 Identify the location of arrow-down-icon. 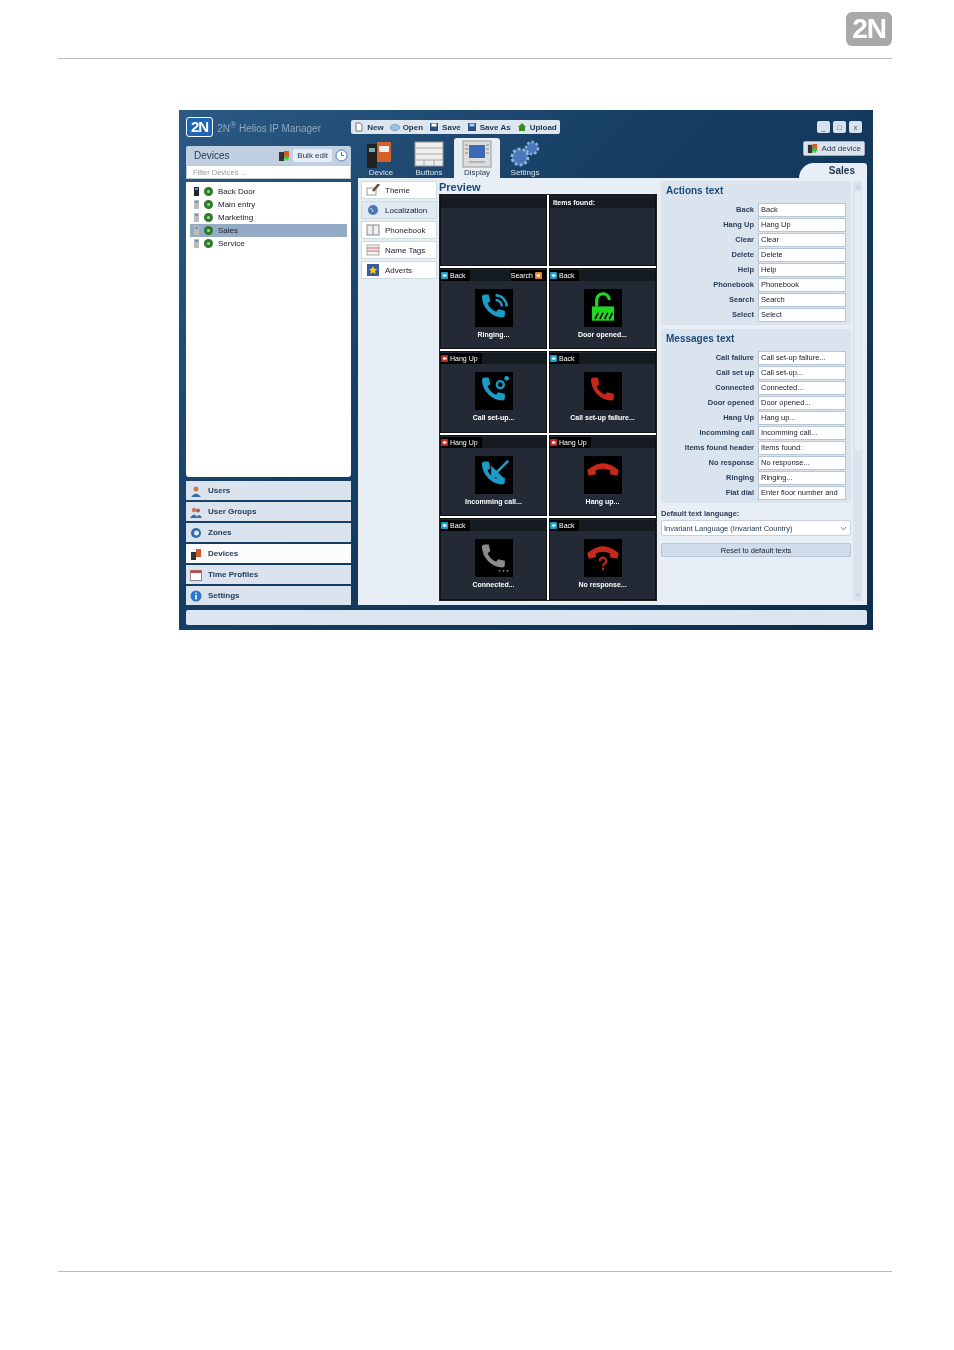
(857, 595).